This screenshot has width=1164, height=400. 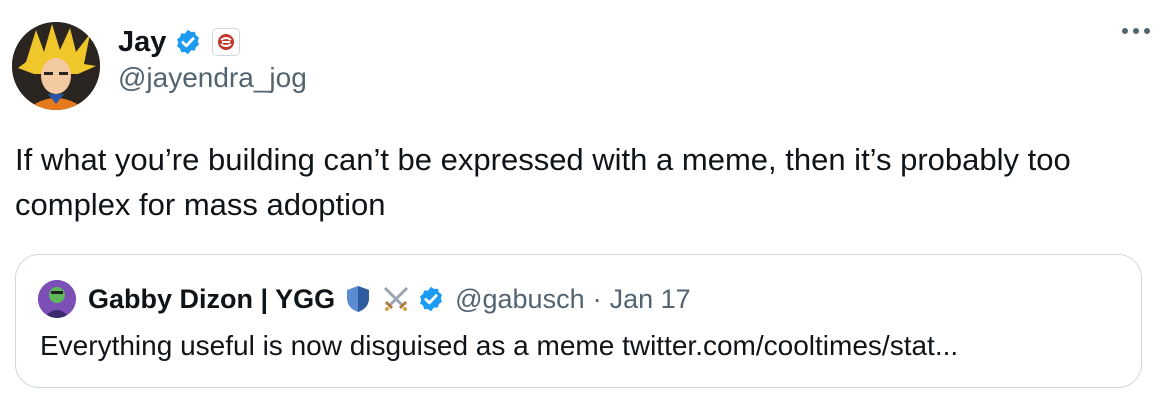 What do you see at coordinates (226, 42) in the screenshot?
I see `affiliate-logo-icon` at bounding box center [226, 42].